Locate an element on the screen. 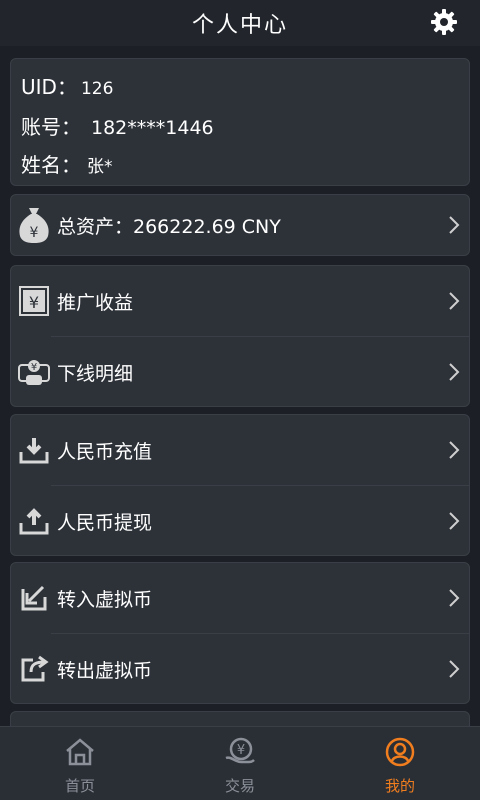 The image size is (480, 800). money-bag-icon: ¥ is located at coordinates (34, 225).